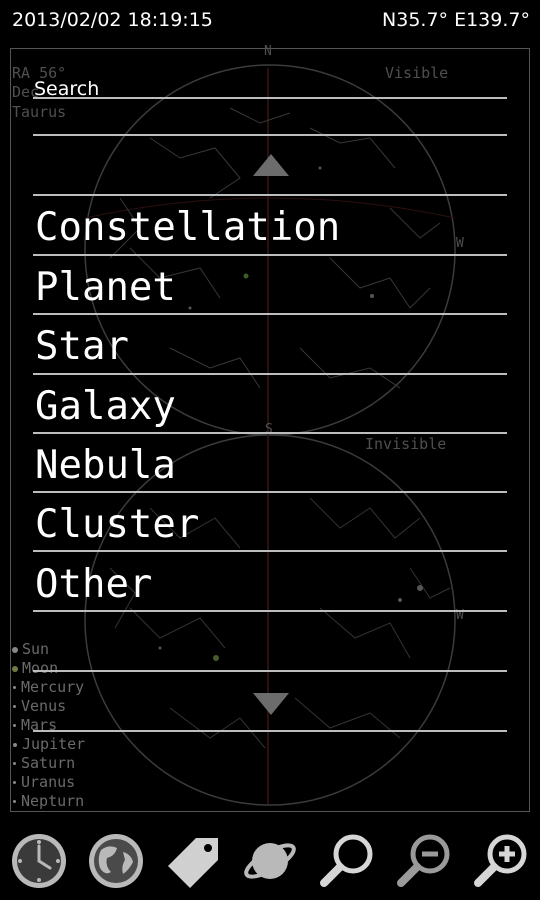 The width and height of the screenshot is (540, 900). I want to click on search-button, so click(347, 861).